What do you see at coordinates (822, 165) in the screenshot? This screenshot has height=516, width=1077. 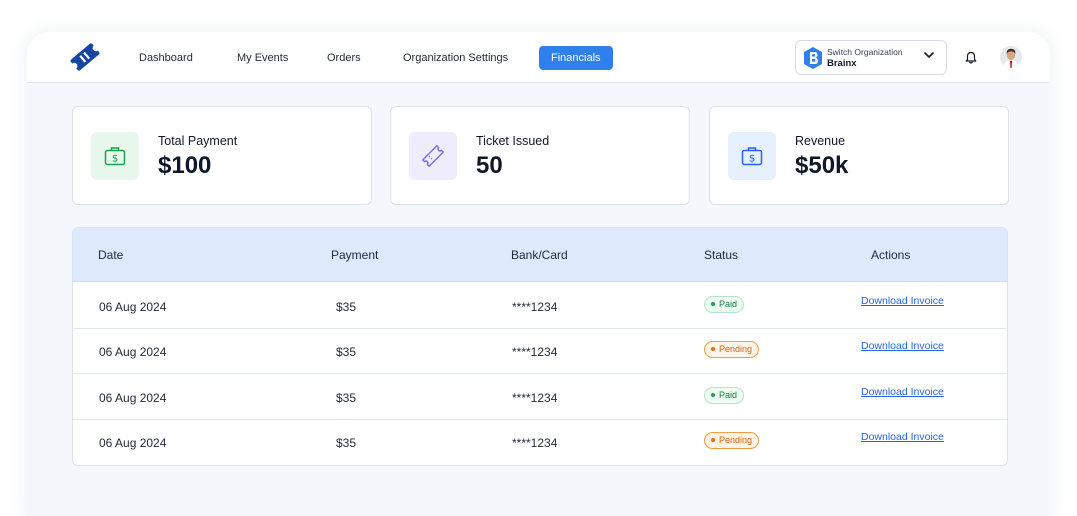 I see `stat-value: $50k` at bounding box center [822, 165].